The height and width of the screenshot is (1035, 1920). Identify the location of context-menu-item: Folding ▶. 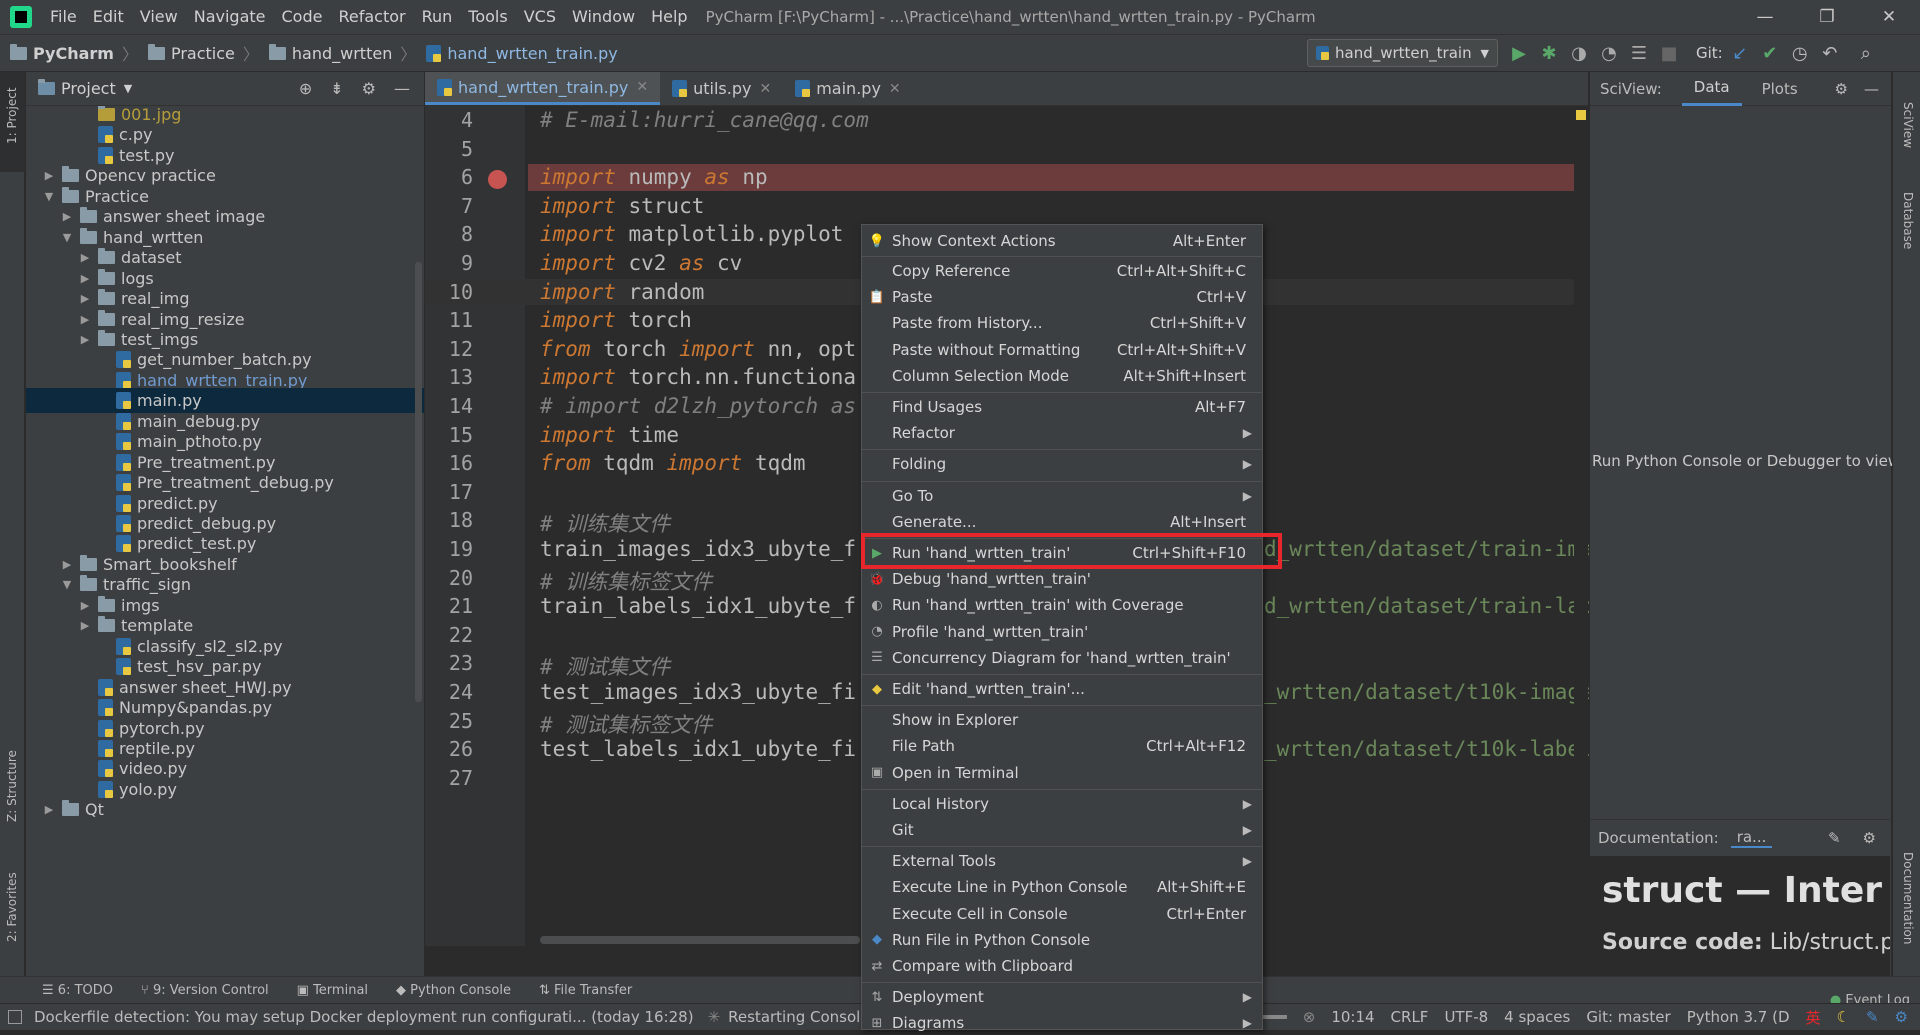
(1062, 464).